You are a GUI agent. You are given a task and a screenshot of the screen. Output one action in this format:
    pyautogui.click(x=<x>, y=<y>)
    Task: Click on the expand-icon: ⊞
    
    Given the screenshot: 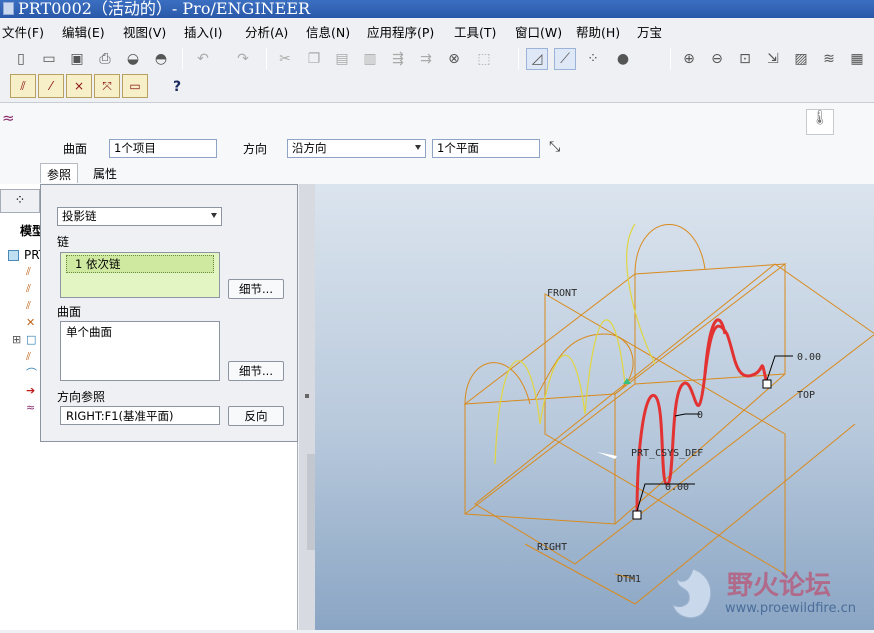 What is the action you would take?
    pyautogui.click(x=18, y=339)
    